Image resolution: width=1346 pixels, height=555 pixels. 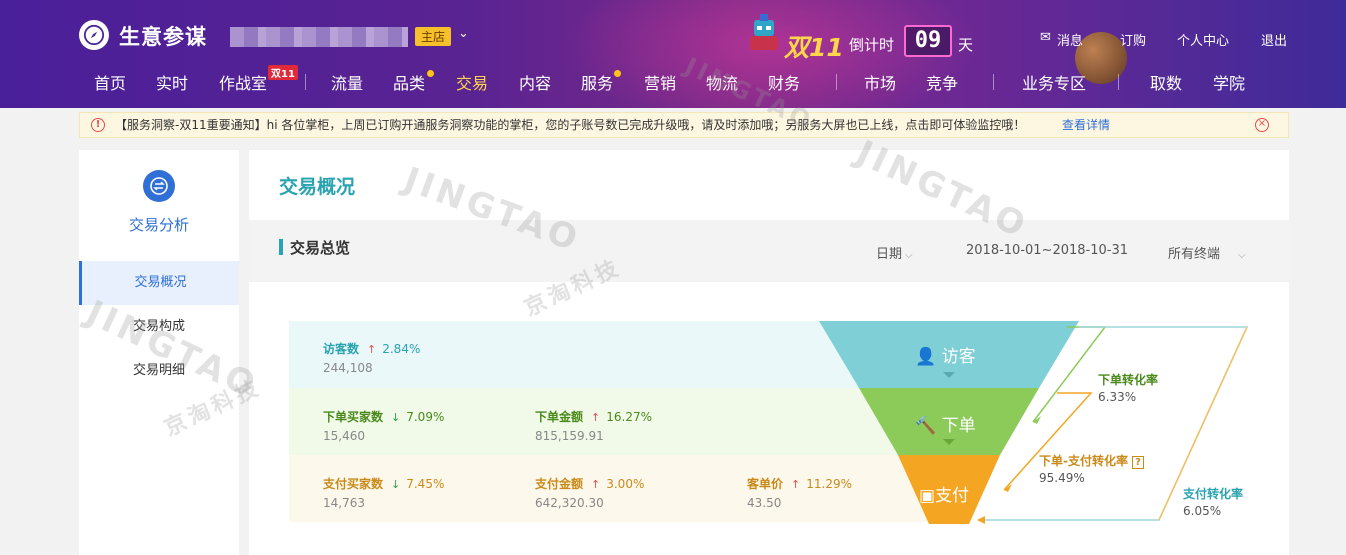 What do you see at coordinates (569, 503) in the screenshot?
I see `metric-value: 642,320.30` at bounding box center [569, 503].